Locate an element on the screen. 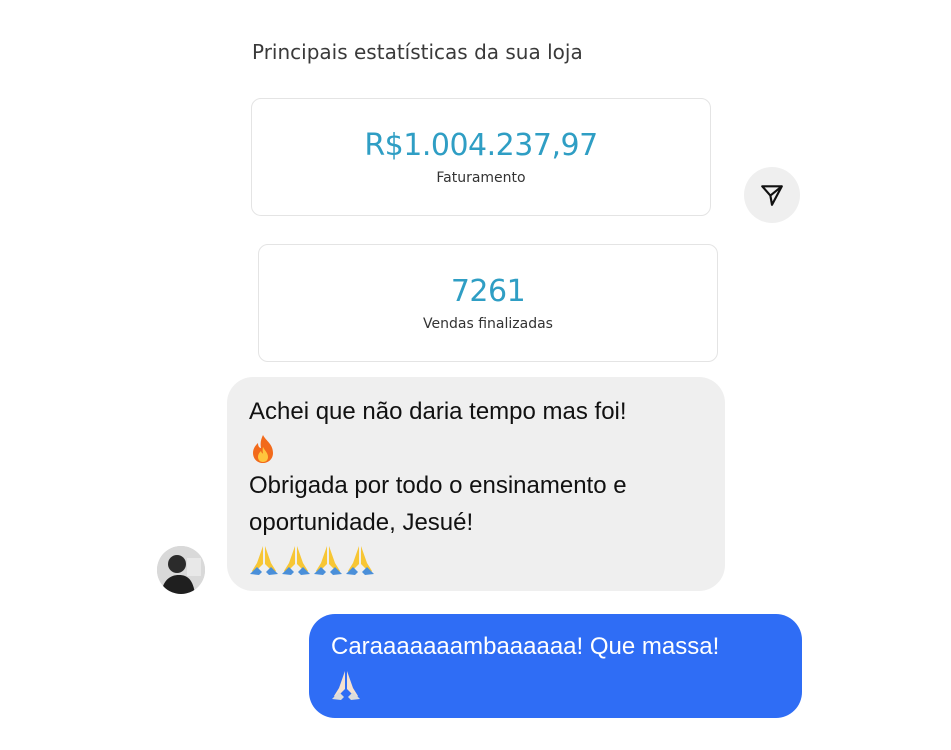 Image resolution: width=951 pixels, height=750 pixels. fire-emoji-row is located at coordinates (477, 448).